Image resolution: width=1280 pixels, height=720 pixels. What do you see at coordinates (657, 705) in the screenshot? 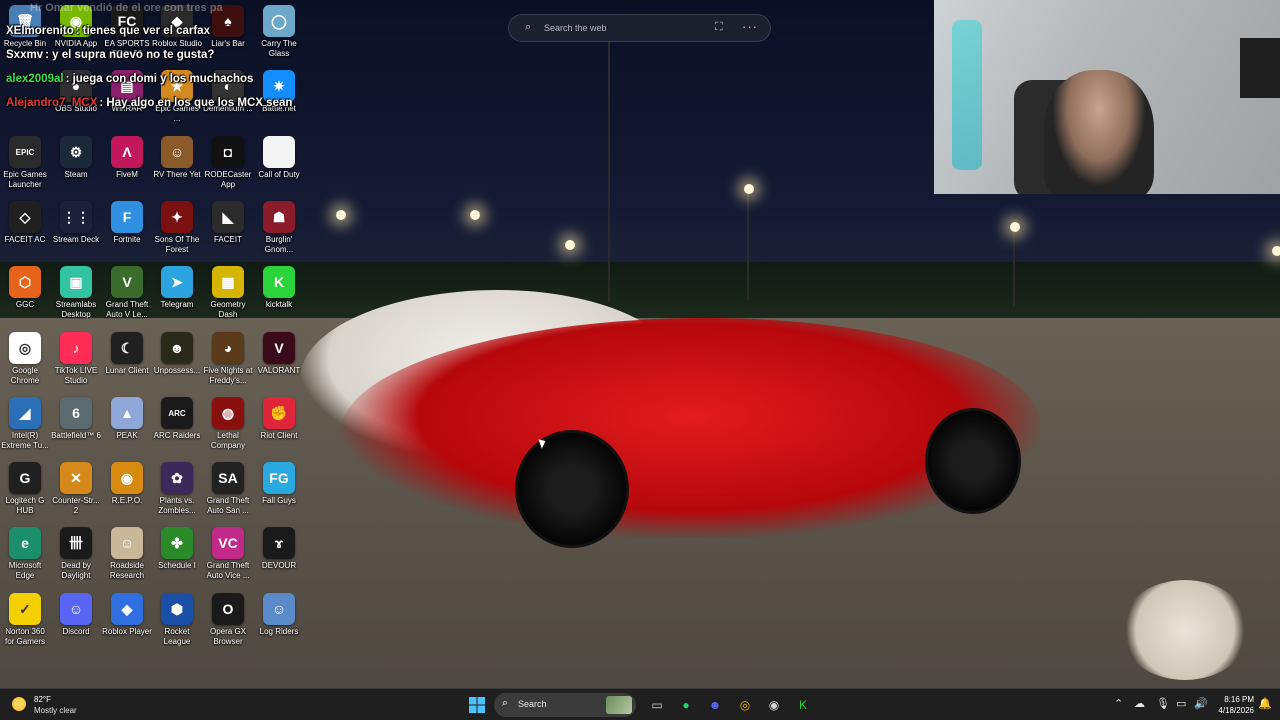
I see `file-explorer-icon: ▭` at bounding box center [657, 705].